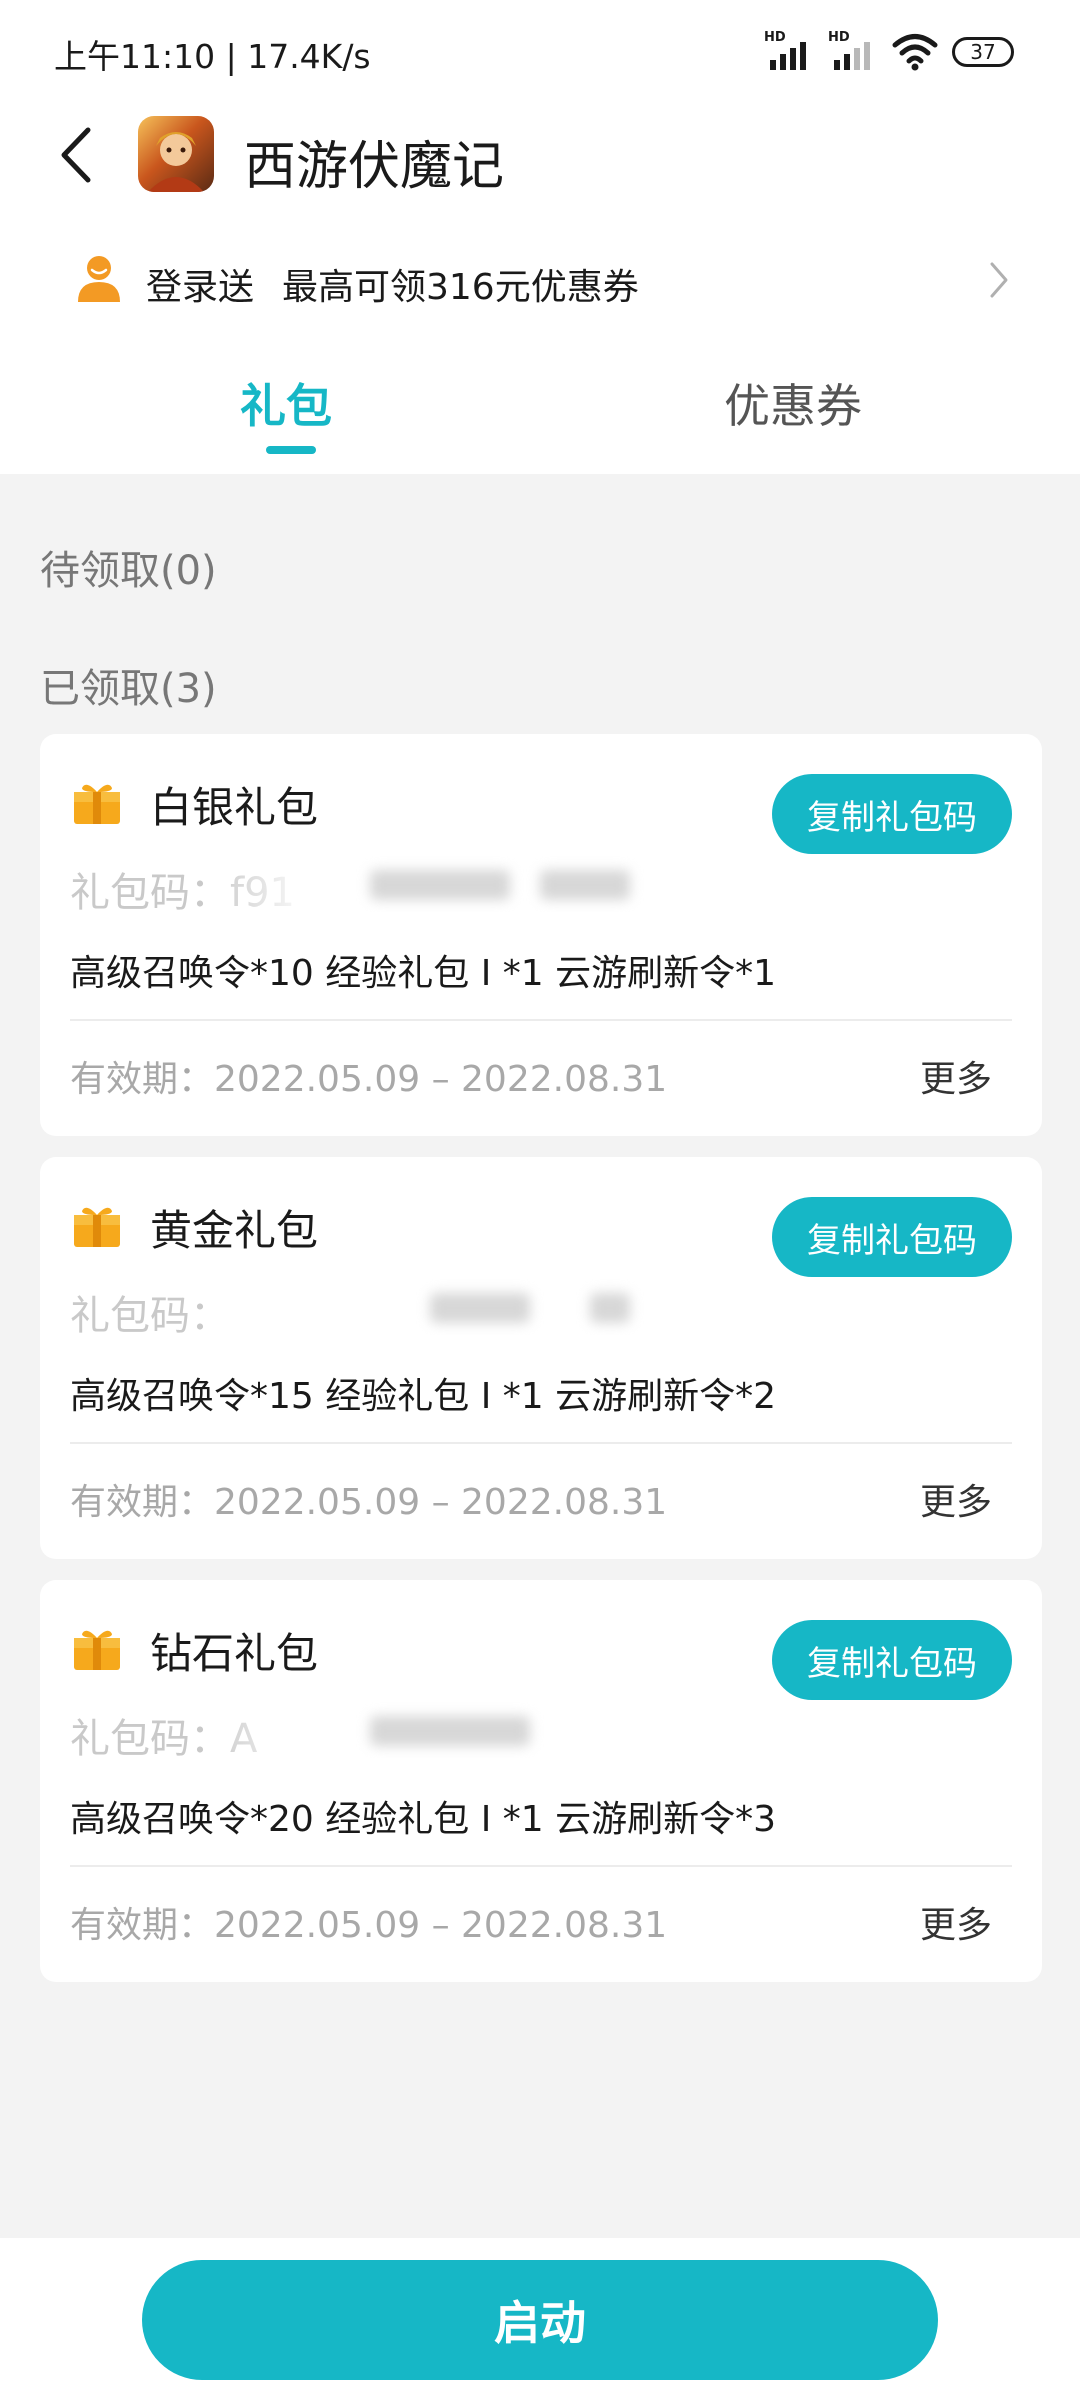 The width and height of the screenshot is (1080, 2400). I want to click on claimed-section-title: 已领取(3), so click(128, 689).